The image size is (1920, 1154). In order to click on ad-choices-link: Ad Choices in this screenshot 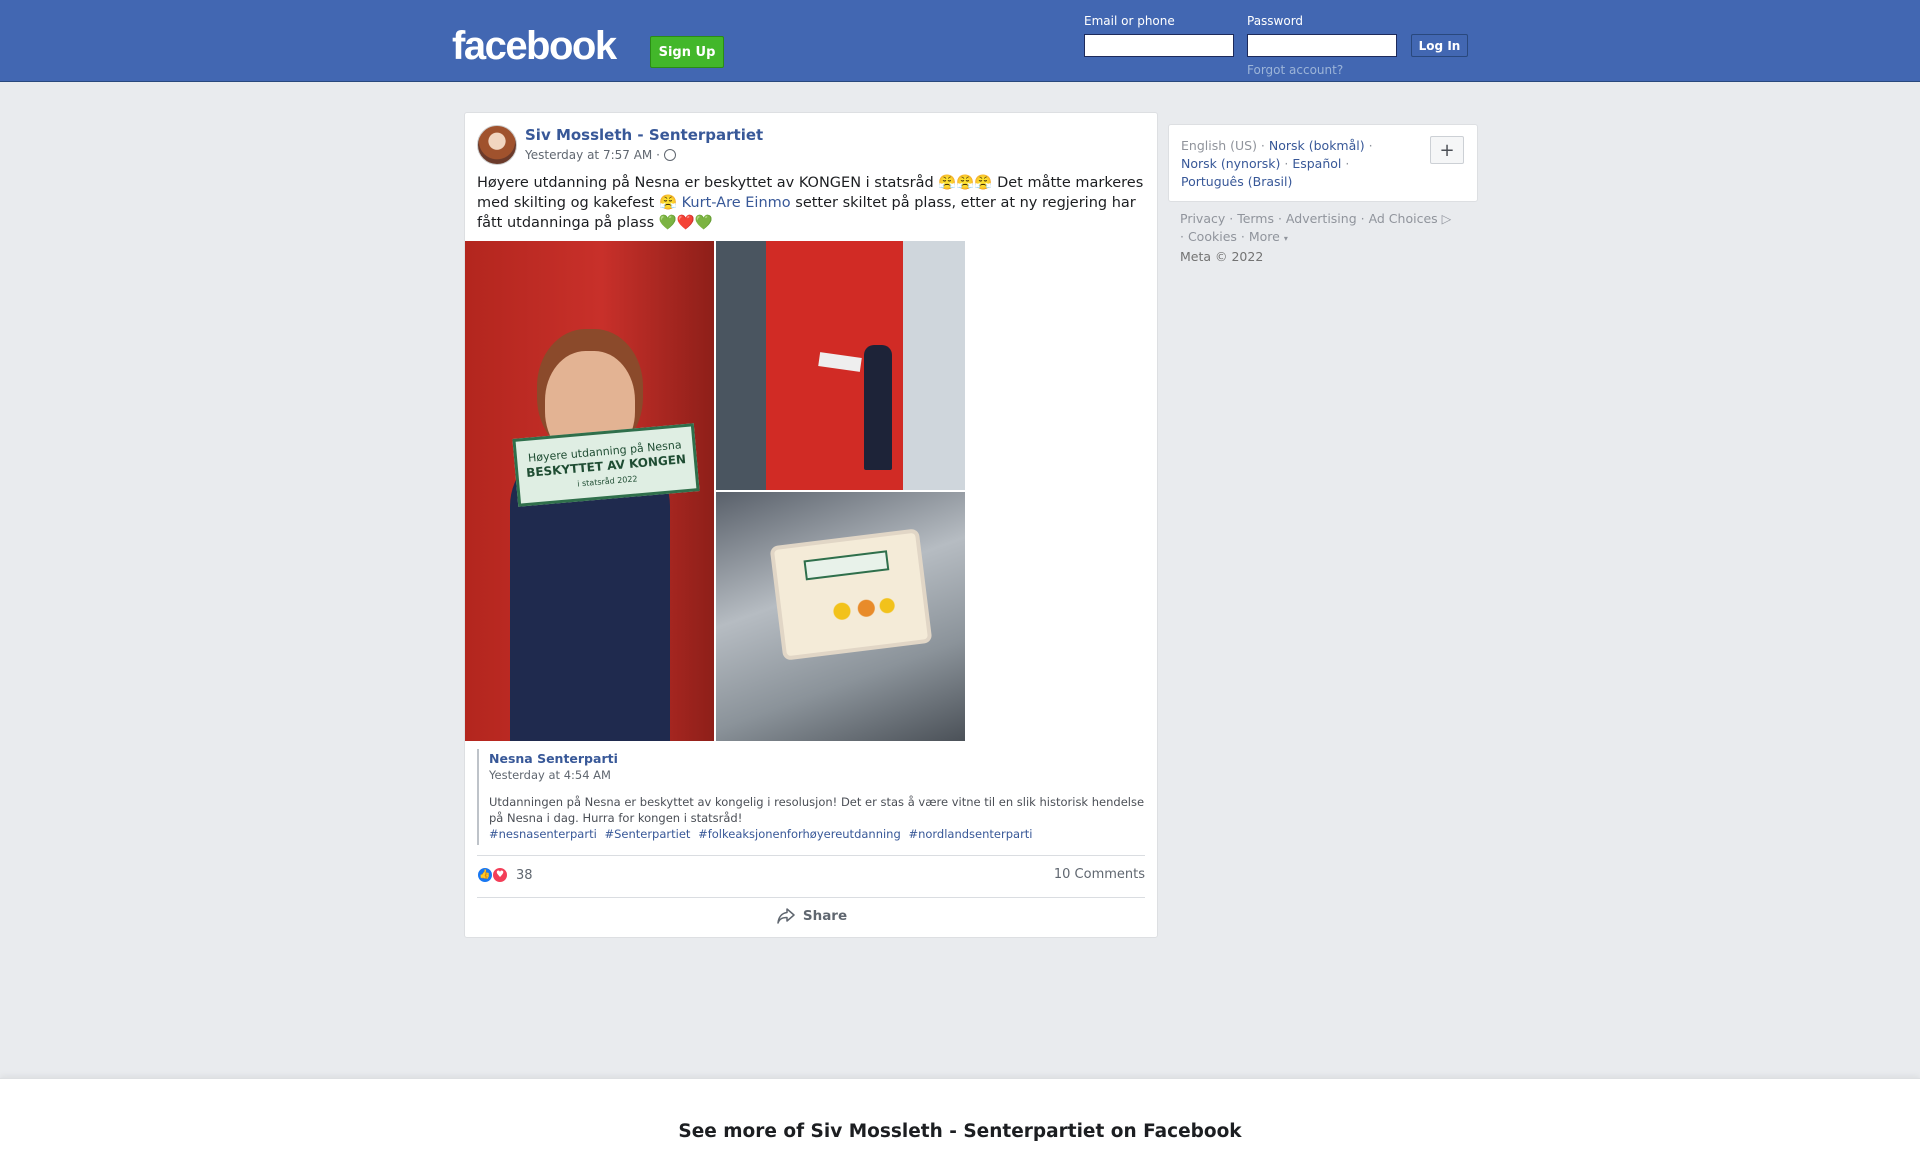, I will do `click(1403, 218)`.